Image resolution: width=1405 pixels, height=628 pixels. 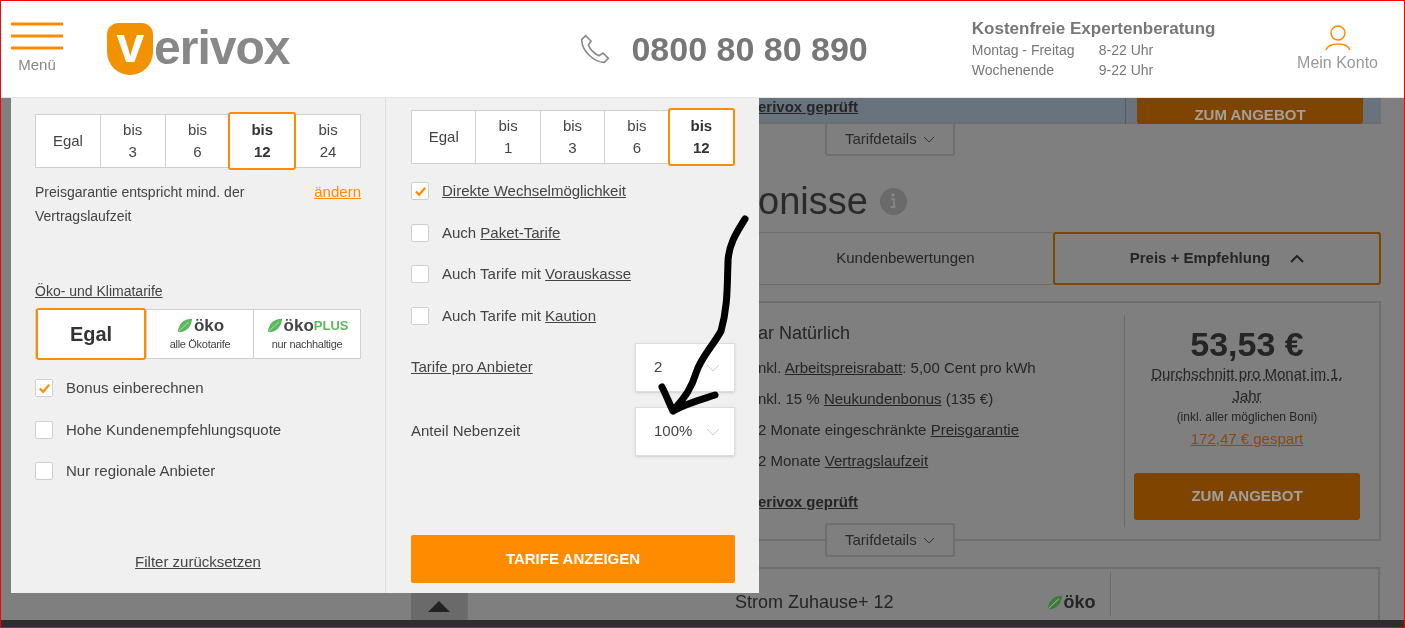 What do you see at coordinates (876, 460) in the screenshot?
I see `info-link: Vertragslaufzeit` at bounding box center [876, 460].